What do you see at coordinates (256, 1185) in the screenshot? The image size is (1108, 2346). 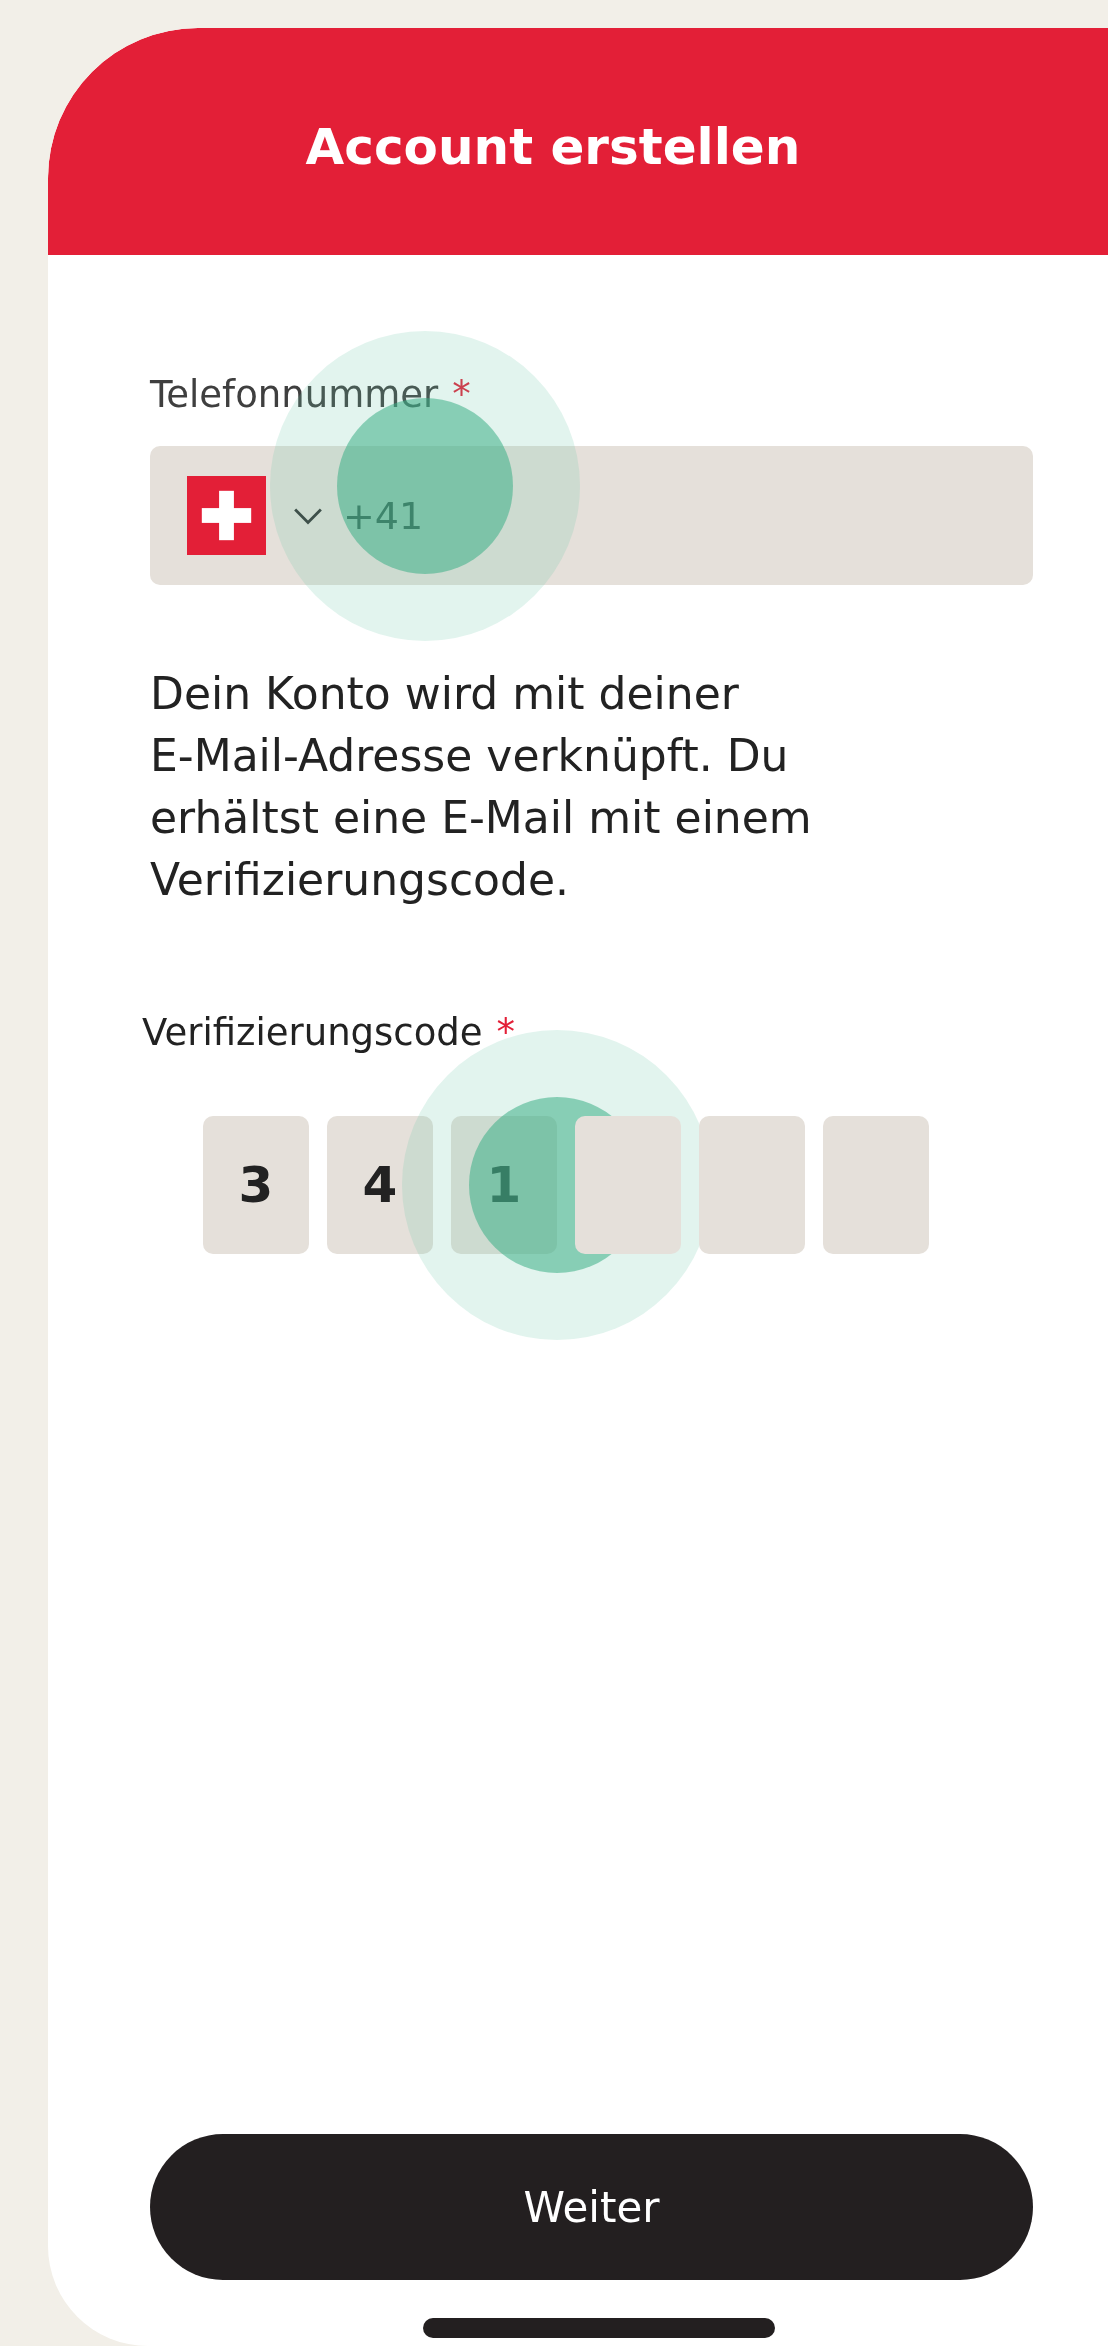 I see `code-digit-field: 3` at bounding box center [256, 1185].